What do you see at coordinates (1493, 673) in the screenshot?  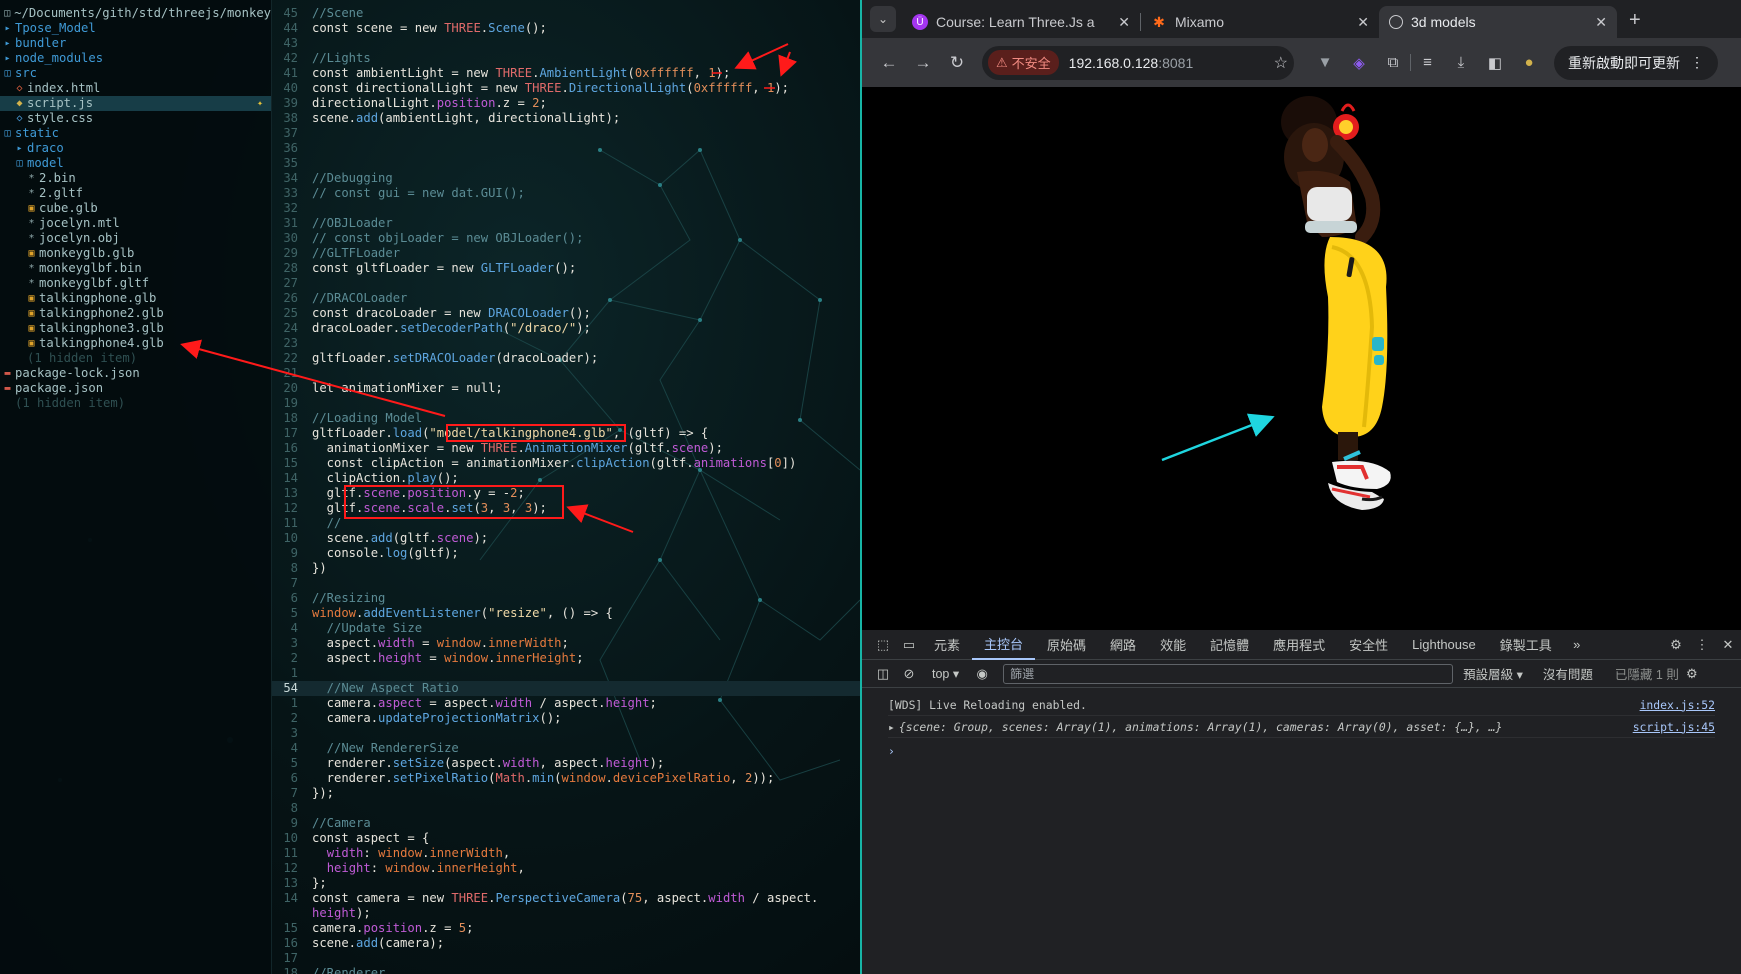 I see `log-levels-select: 預設層級 ▾` at bounding box center [1493, 673].